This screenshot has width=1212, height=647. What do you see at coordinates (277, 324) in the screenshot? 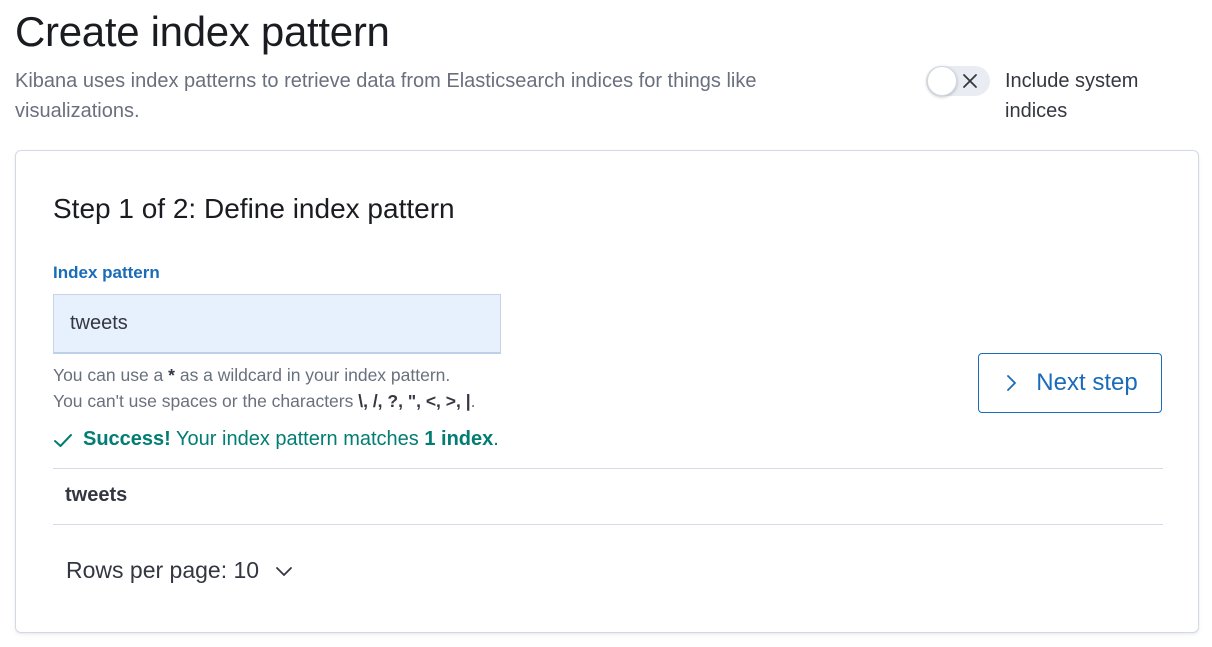
I see `index-pattern-input` at bounding box center [277, 324].